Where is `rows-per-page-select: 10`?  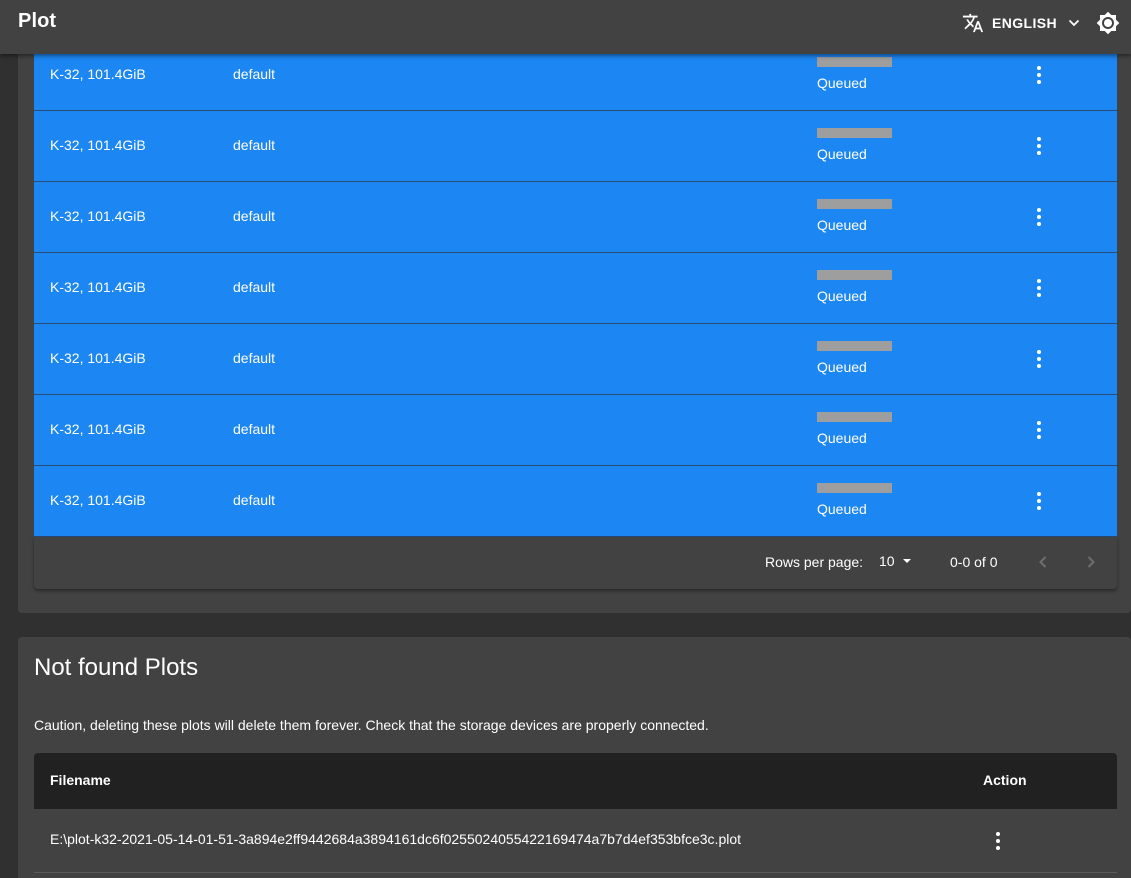 rows-per-page-select: 10 is located at coordinates (896, 561).